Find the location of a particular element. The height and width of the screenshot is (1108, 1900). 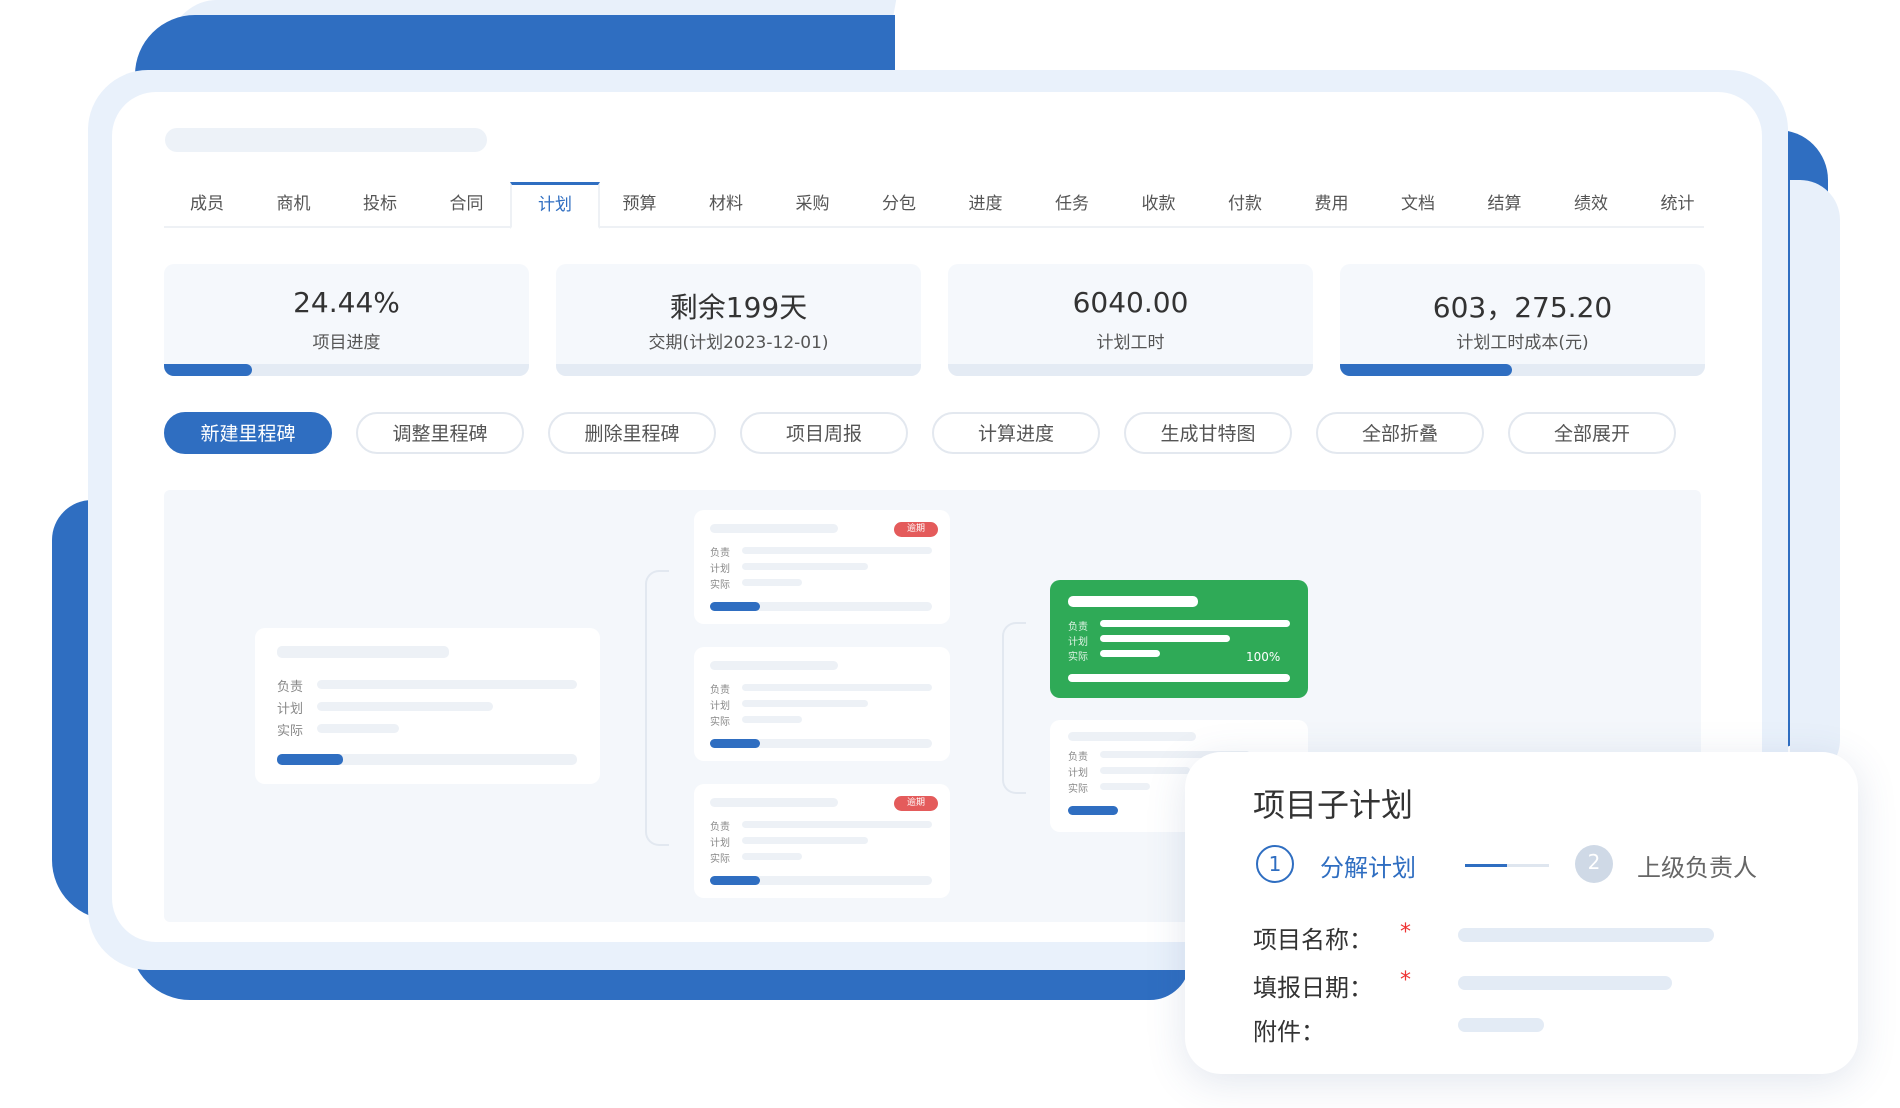

background-shape-right-pale is located at coordinates (1815, 480).